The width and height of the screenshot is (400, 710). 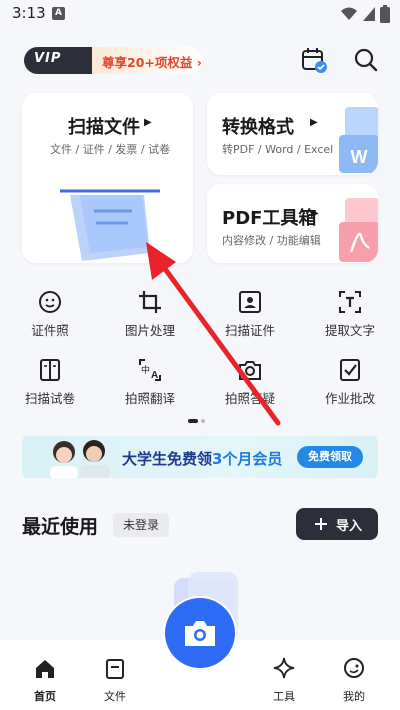 I want to click on nav-files-label: 文件, so click(x=115, y=696).